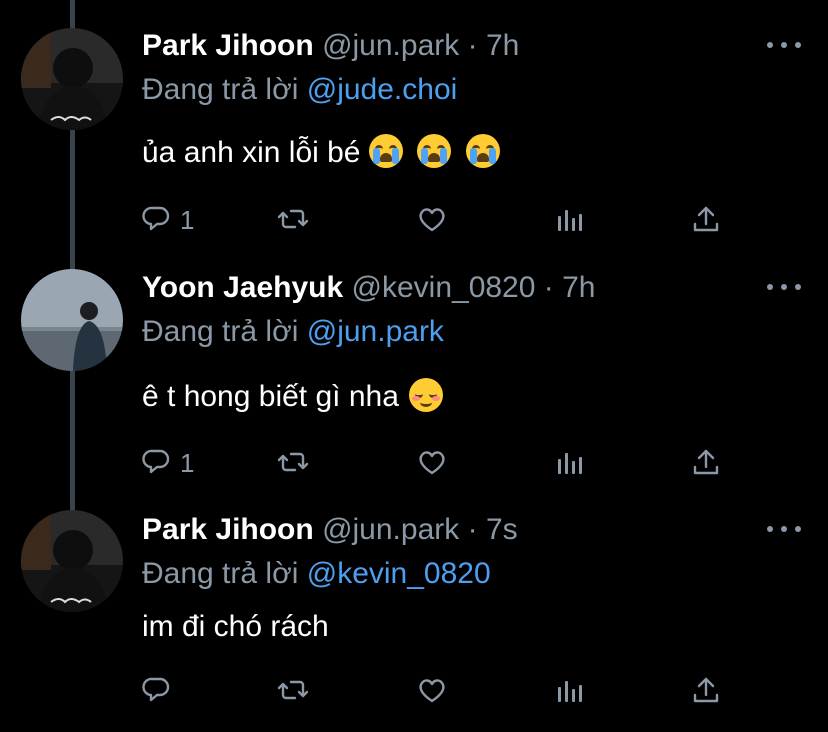  I want to click on tweet-header: Yoon Jaehyuk @kevin_0820 · 7h, so click(369, 288).